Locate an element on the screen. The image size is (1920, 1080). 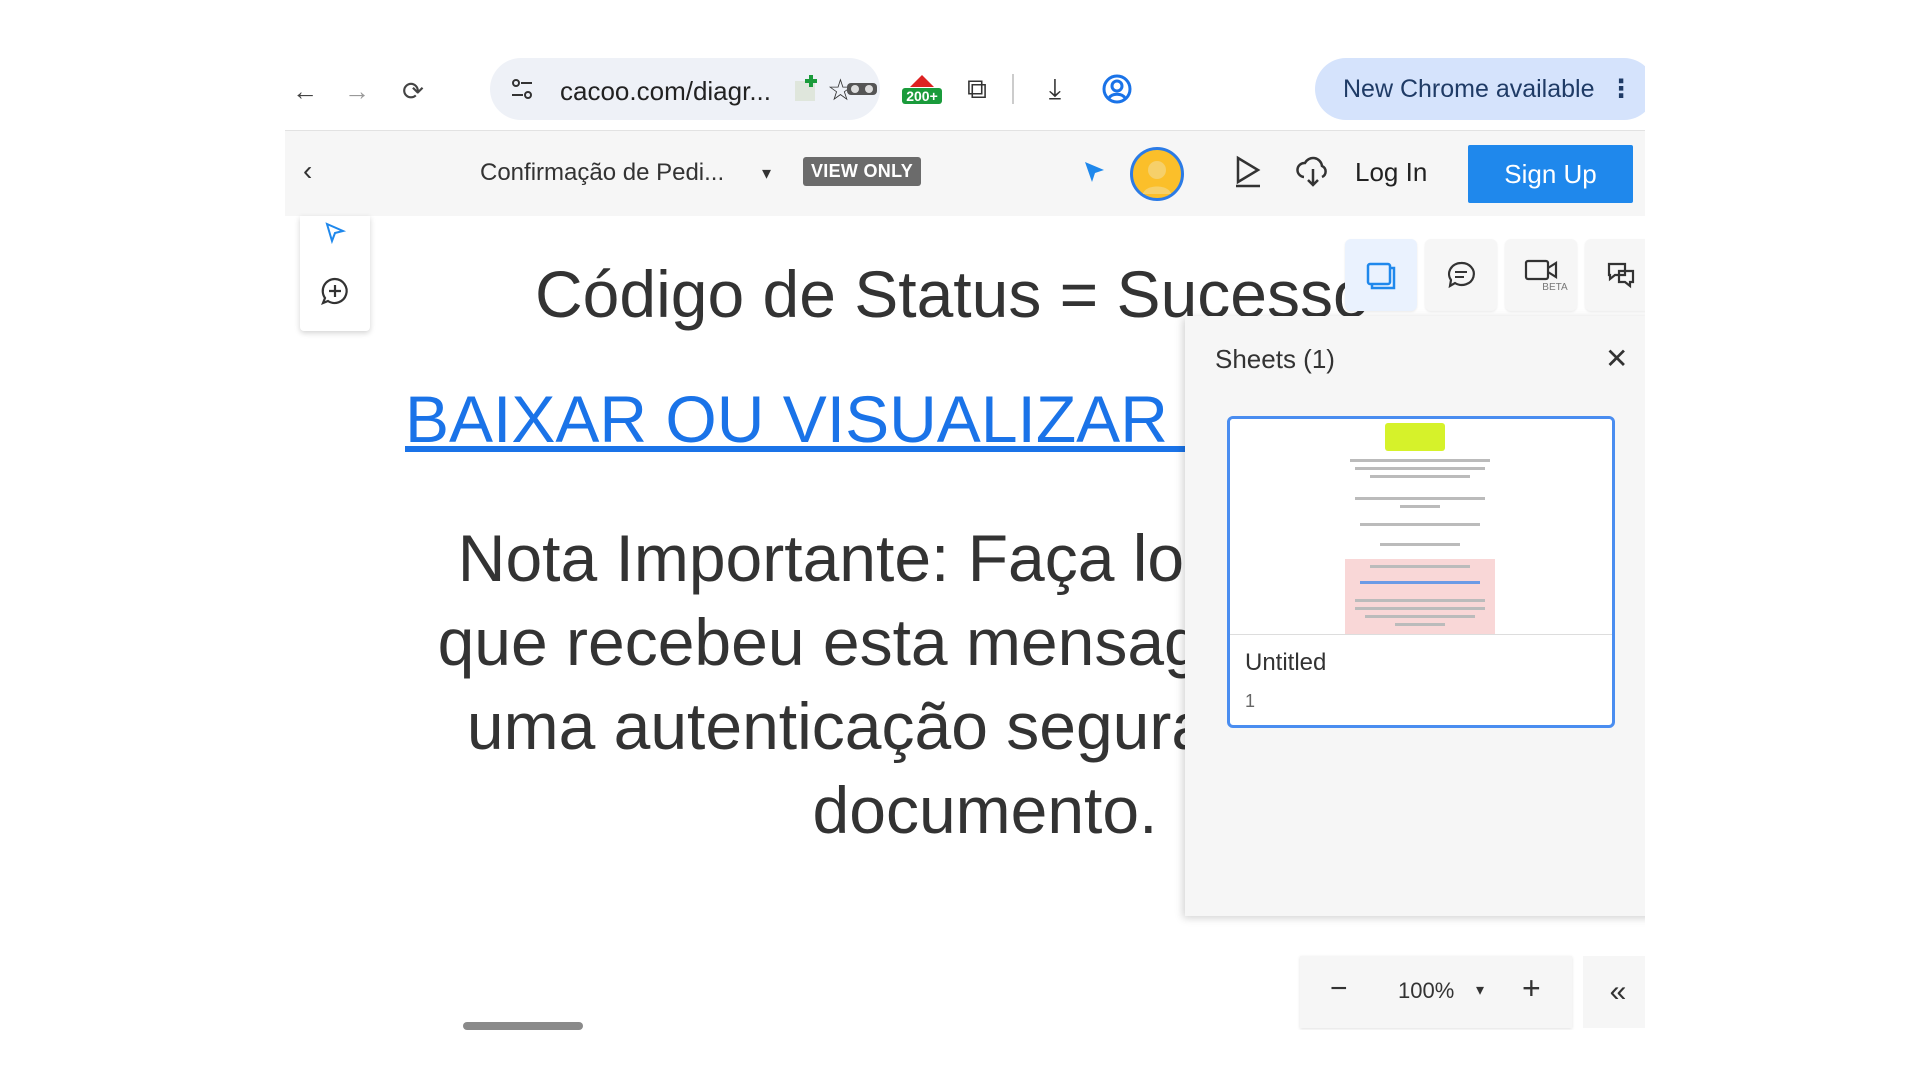
chat-button is located at coordinates (1615, 275).